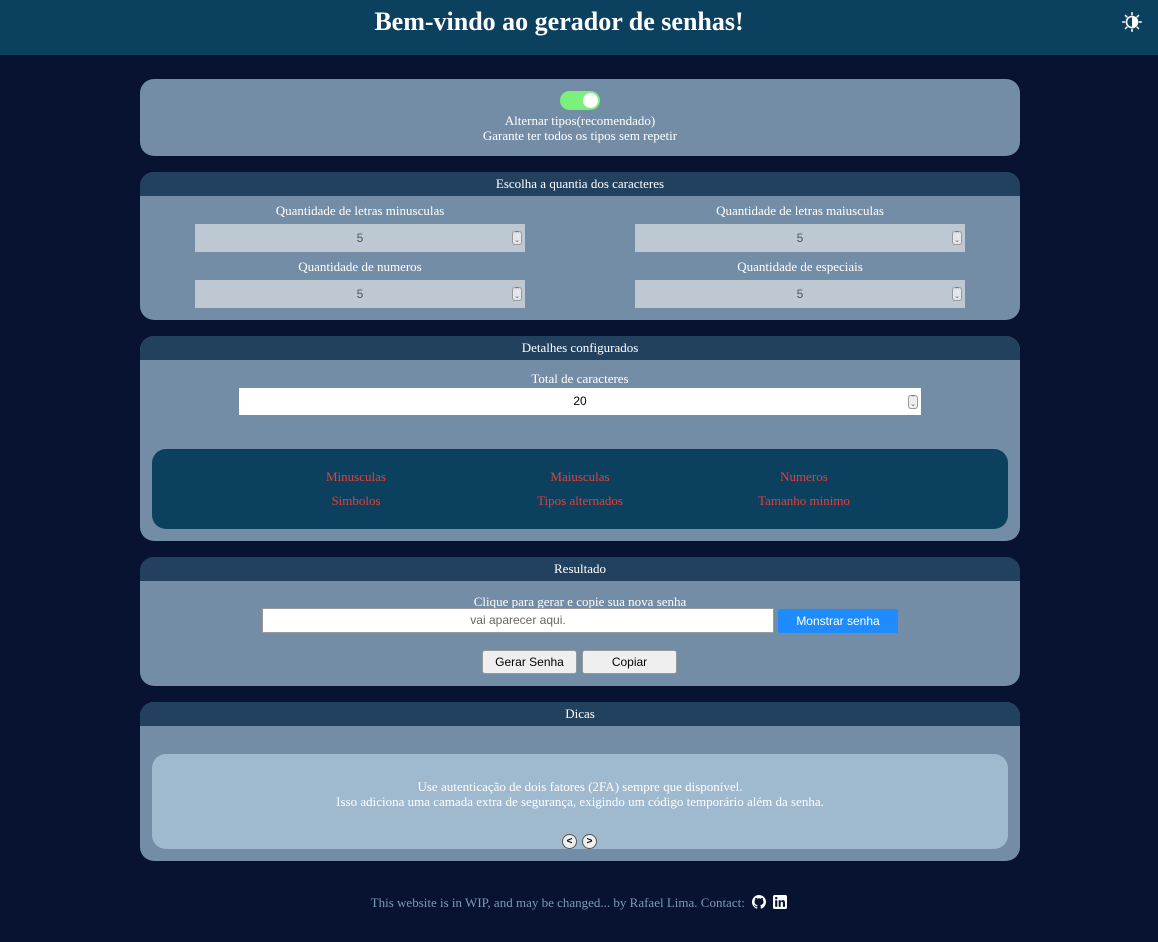 The height and width of the screenshot is (942, 1158). What do you see at coordinates (518, 620) in the screenshot?
I see `password-output-field: vai aparecer aqui.` at bounding box center [518, 620].